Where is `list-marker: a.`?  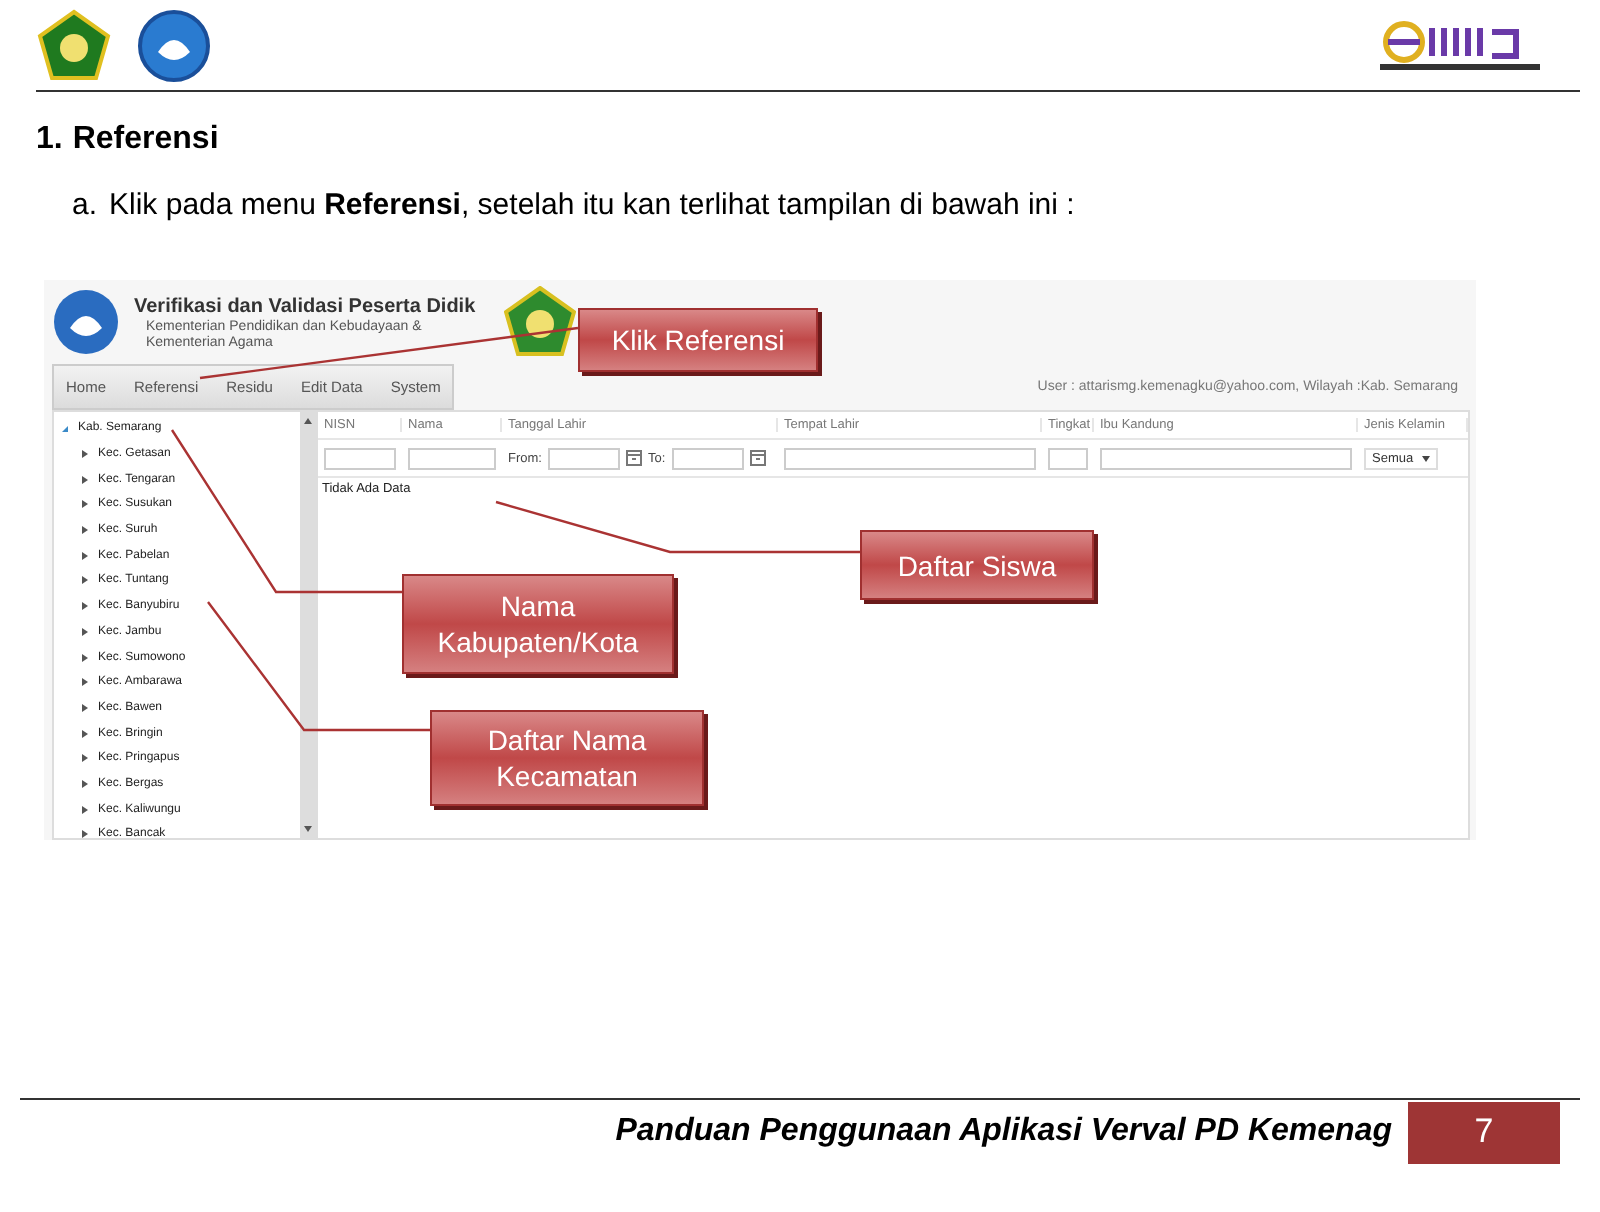 list-marker: a. is located at coordinates (85, 206).